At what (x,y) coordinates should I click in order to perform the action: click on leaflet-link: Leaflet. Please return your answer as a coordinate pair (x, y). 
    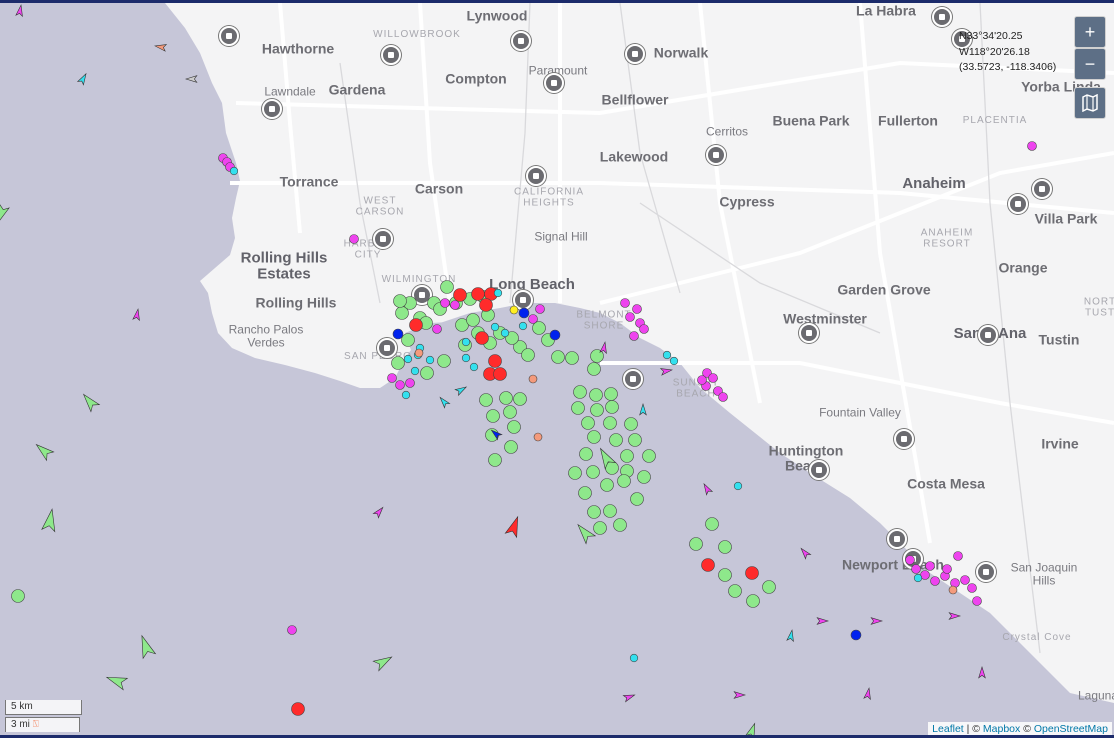
    Looking at the image, I should click on (948, 729).